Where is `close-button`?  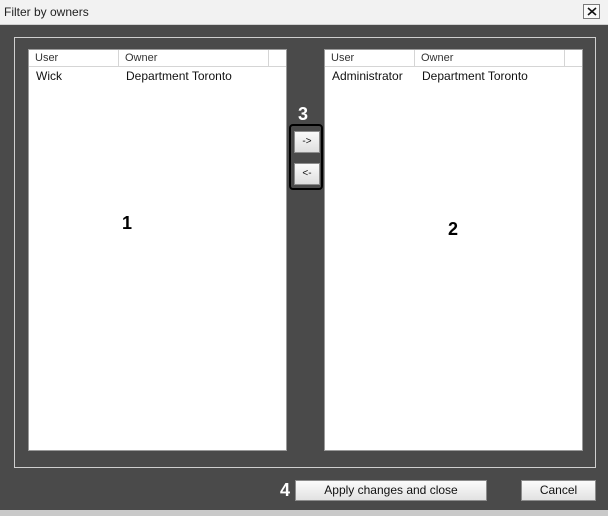 close-button is located at coordinates (591, 11).